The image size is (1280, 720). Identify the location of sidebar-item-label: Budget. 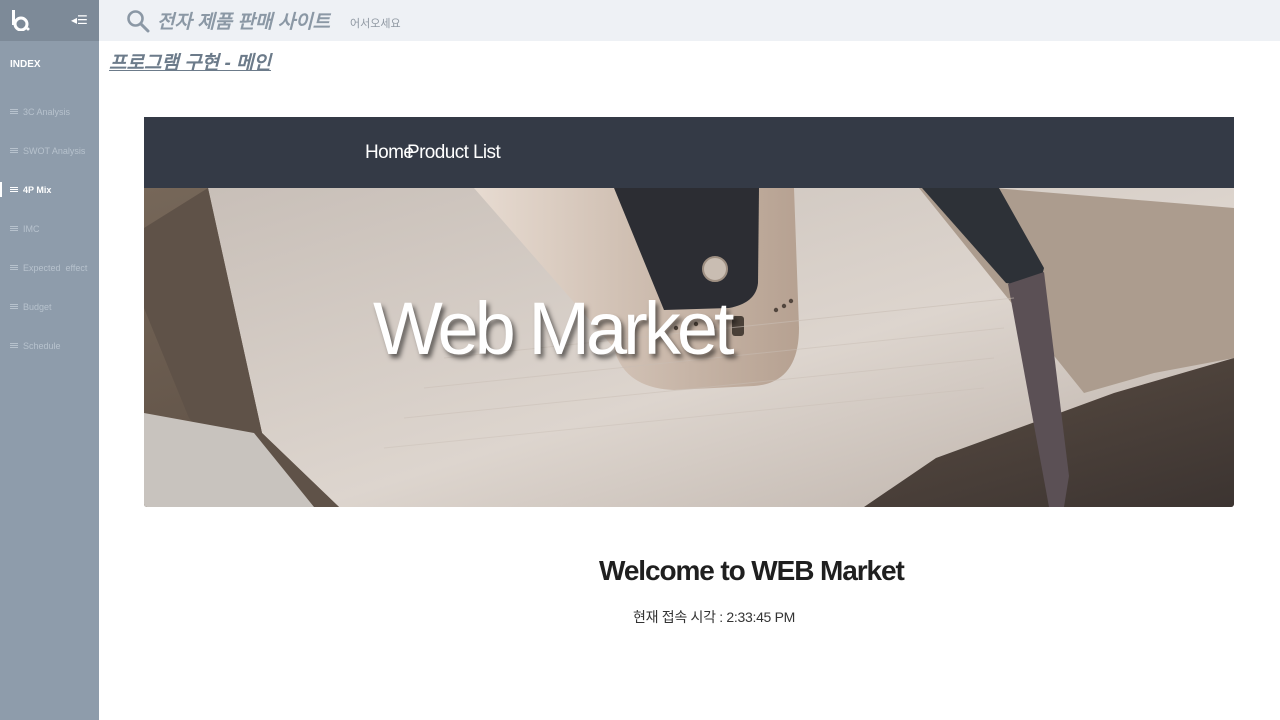
(37, 306).